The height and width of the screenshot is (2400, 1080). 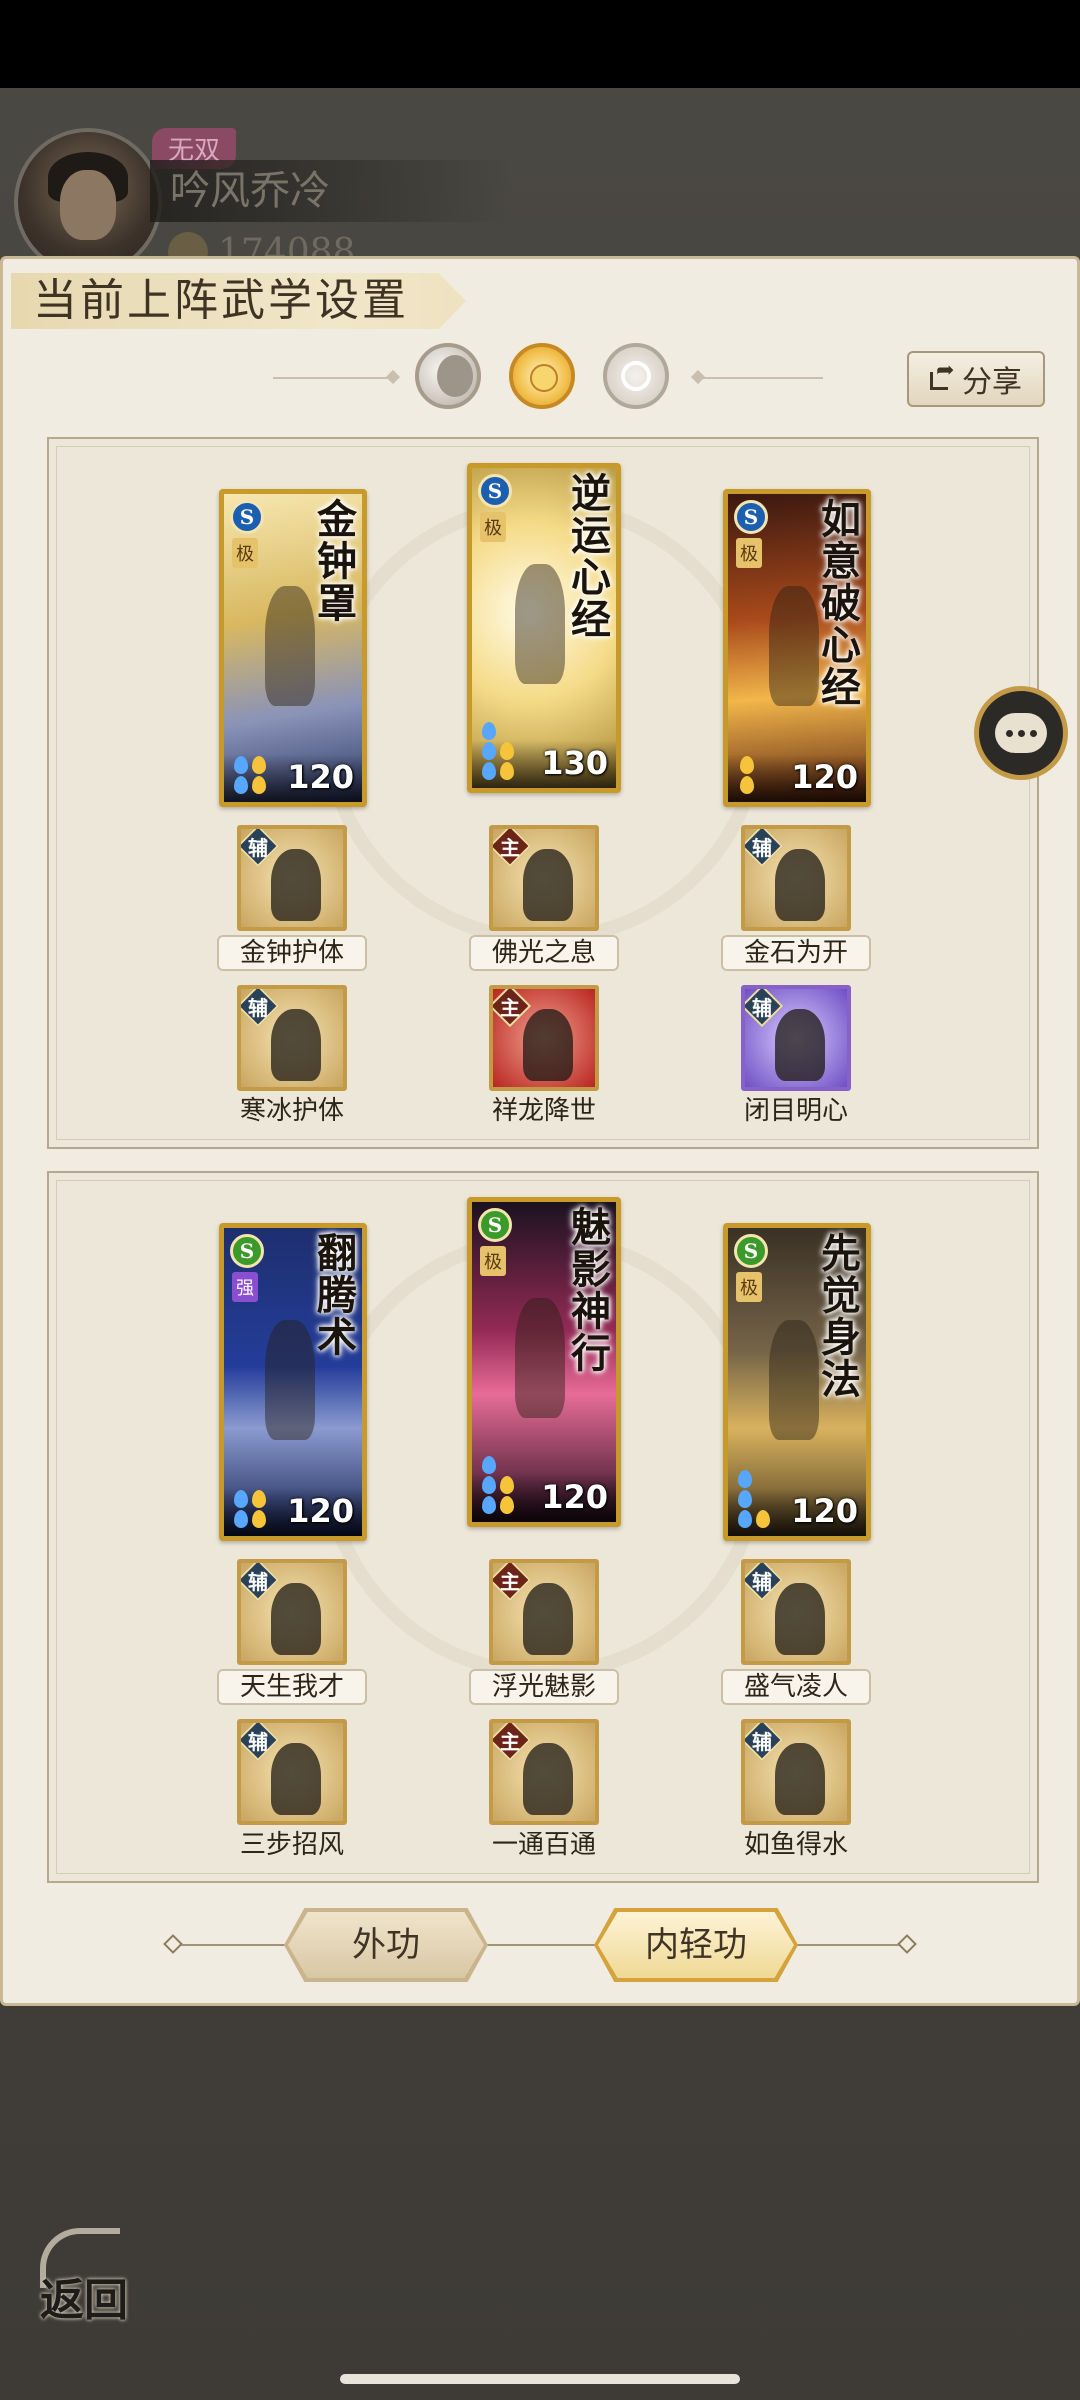 I want to click on moon-phase-3-icon, so click(x=636, y=376).